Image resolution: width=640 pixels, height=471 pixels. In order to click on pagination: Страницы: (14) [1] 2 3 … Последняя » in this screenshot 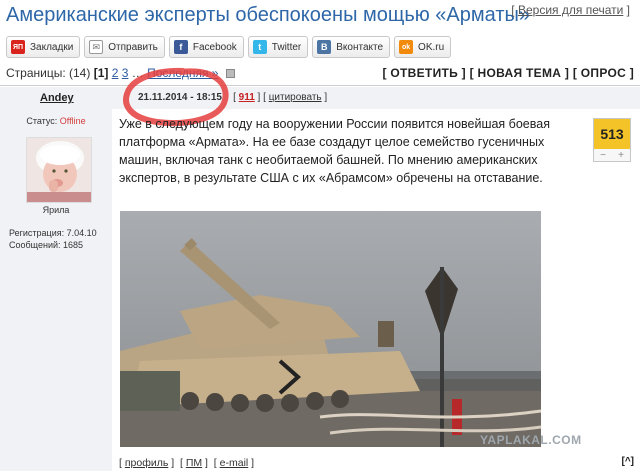, I will do `click(120, 73)`.